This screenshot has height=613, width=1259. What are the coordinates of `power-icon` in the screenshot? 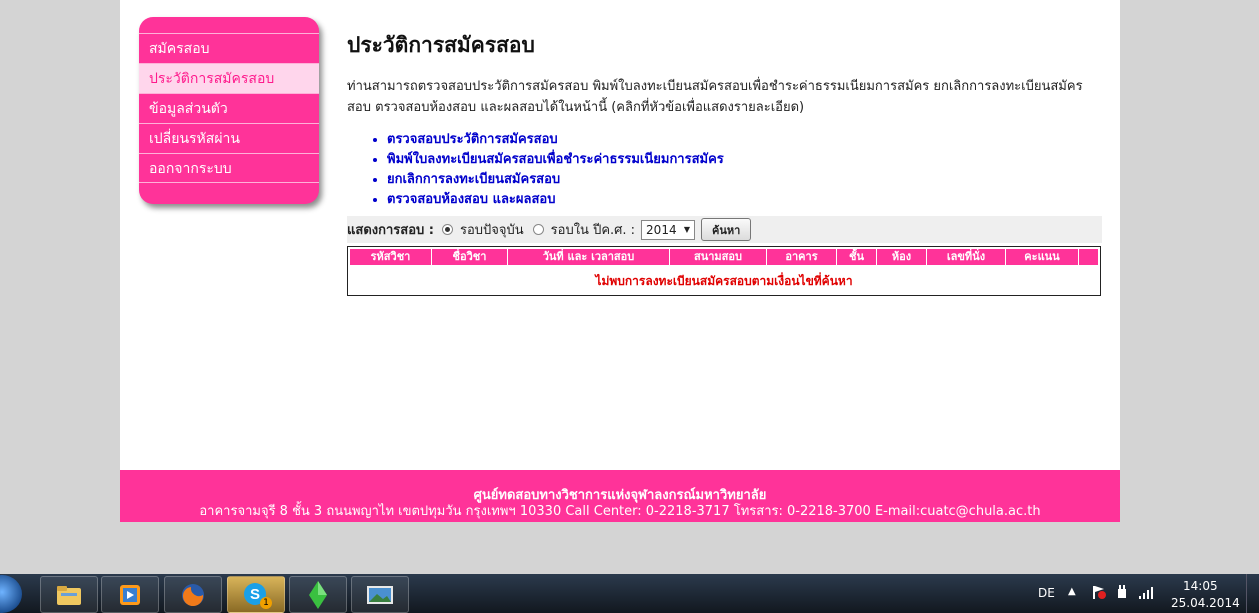 It's located at (1122, 593).